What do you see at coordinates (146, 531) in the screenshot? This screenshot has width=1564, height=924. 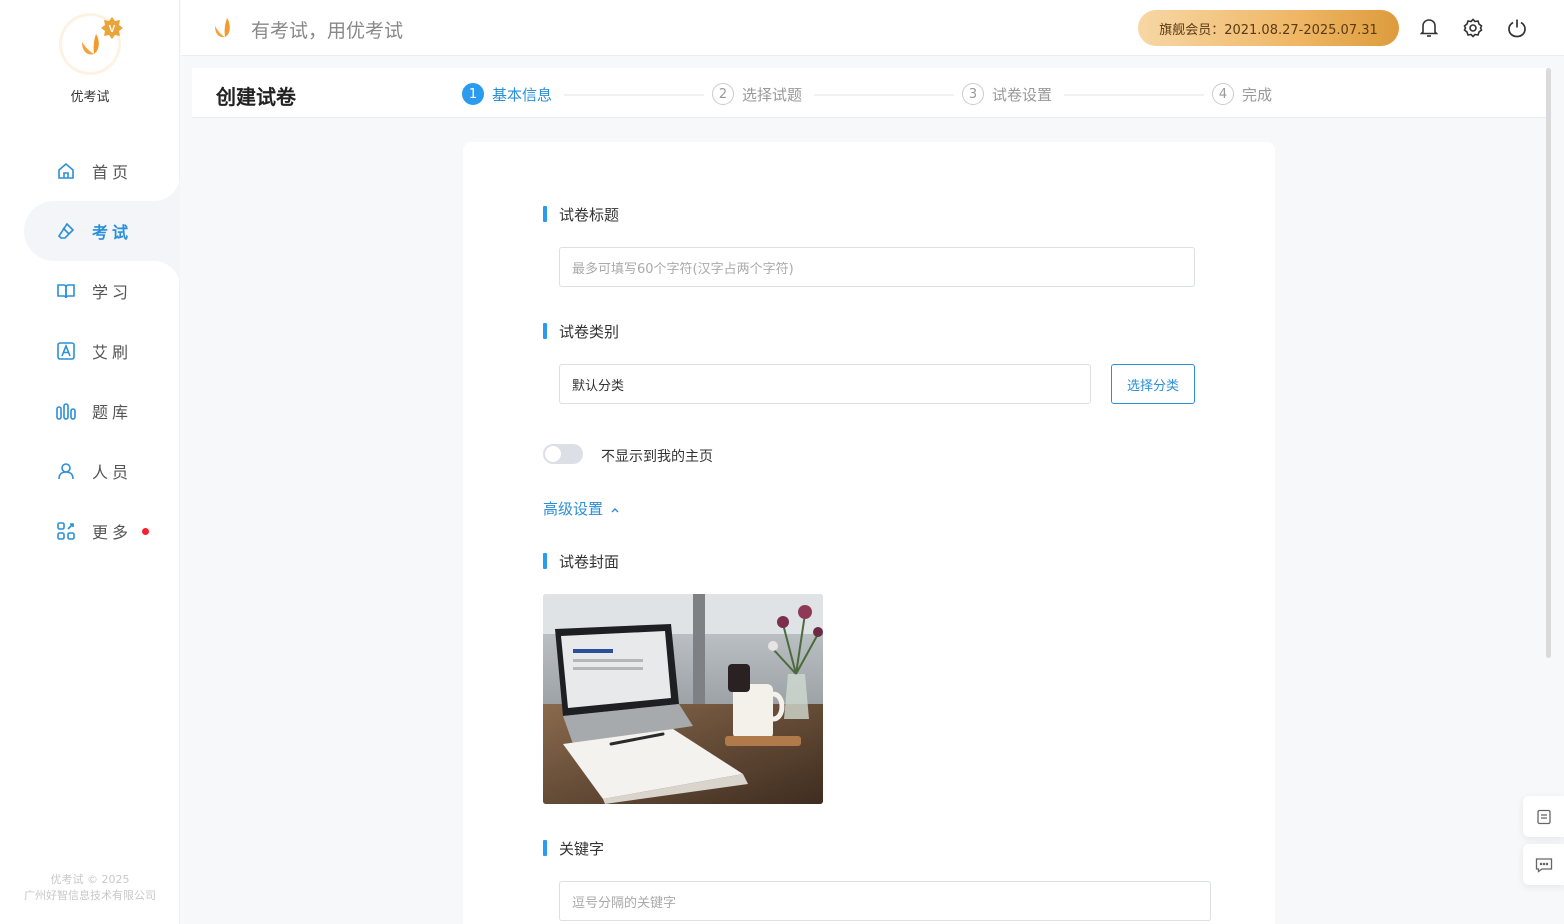 I see `notification-dot` at bounding box center [146, 531].